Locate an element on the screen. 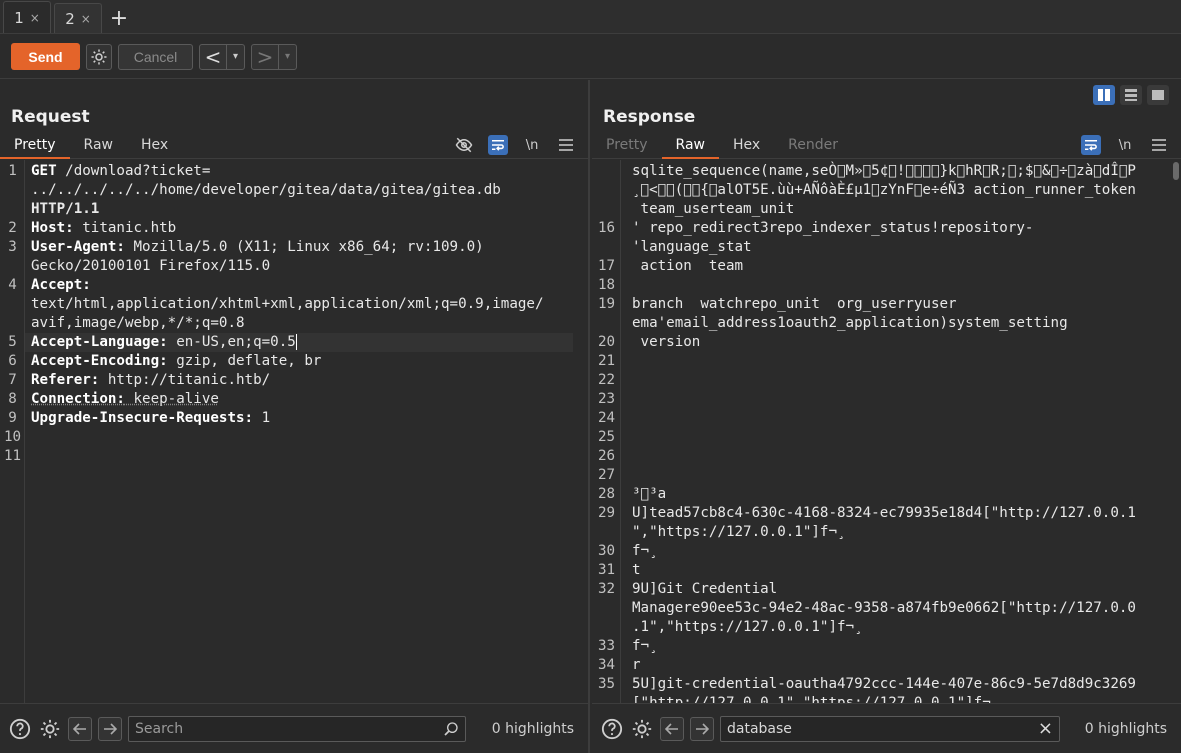 Image resolution: width=1181 pixels, height=753 pixels. line-number: 27 is located at coordinates (606, 475).